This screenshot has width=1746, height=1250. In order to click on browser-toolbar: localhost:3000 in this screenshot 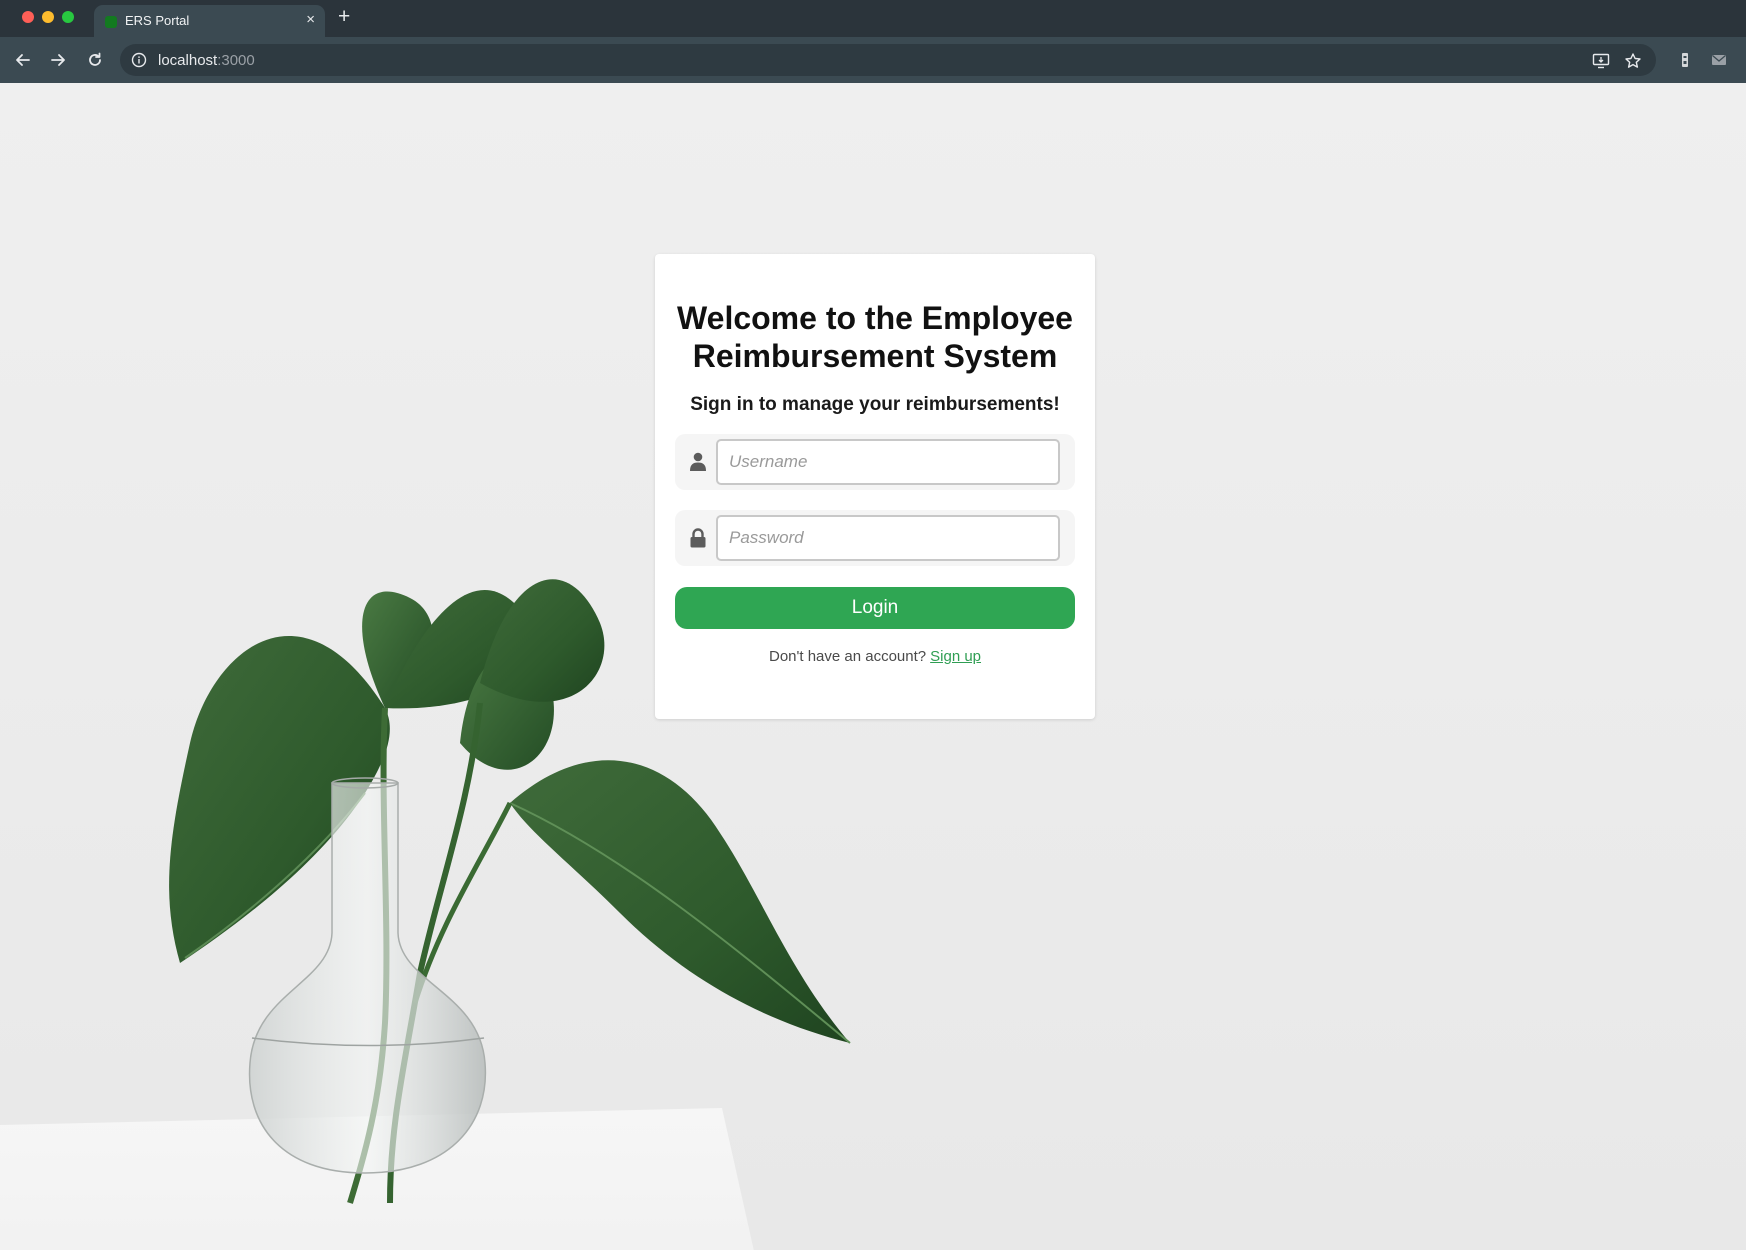, I will do `click(873, 60)`.